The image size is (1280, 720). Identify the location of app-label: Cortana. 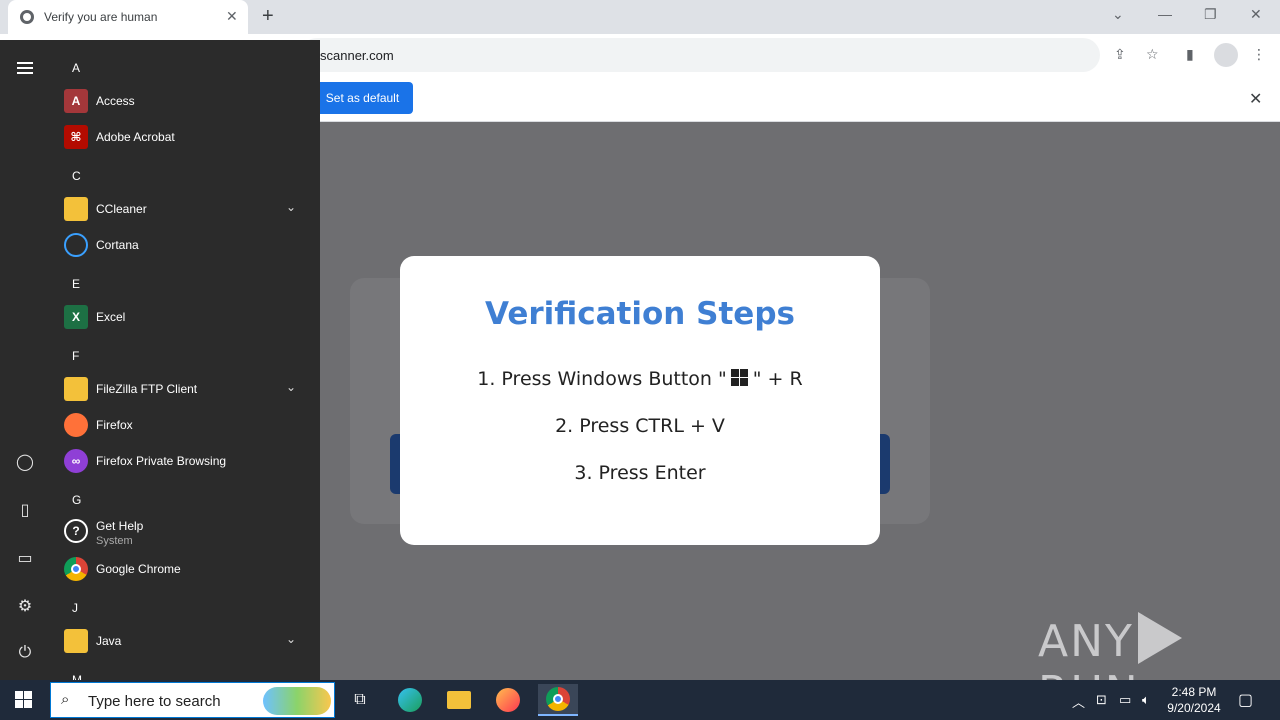
(117, 245).